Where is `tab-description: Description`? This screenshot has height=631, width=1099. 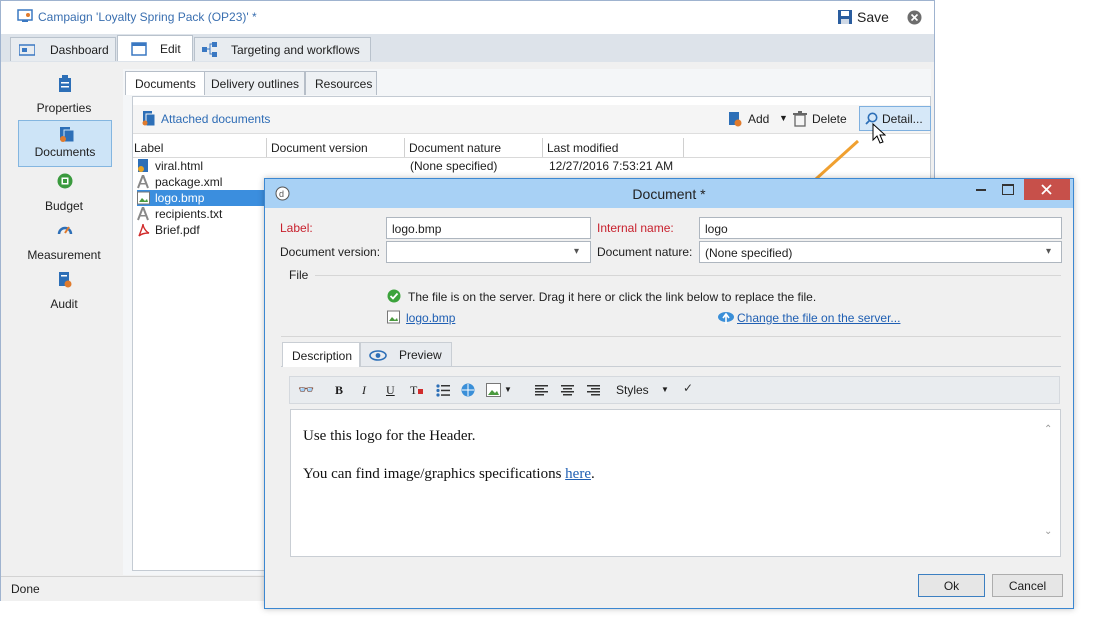
tab-description: Description is located at coordinates (321, 354).